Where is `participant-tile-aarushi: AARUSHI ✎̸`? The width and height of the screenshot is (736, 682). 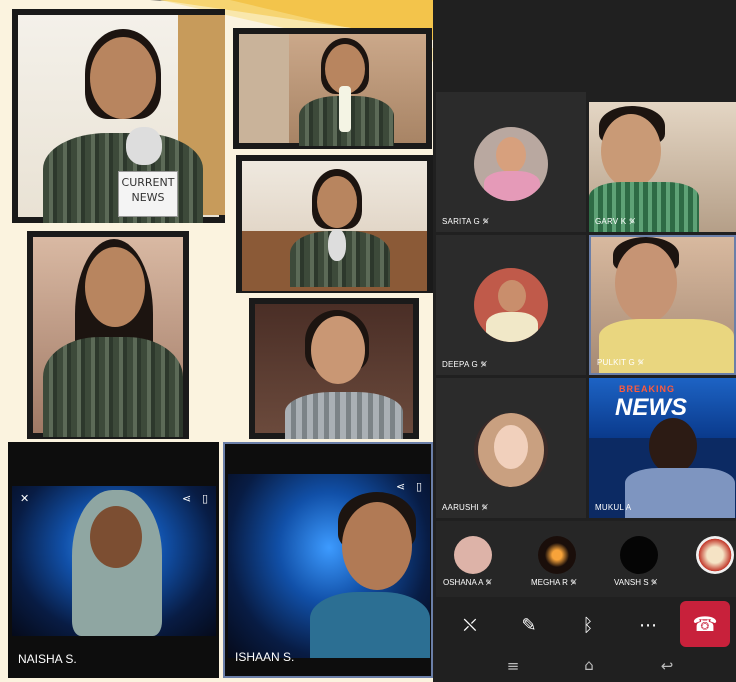
participant-tile-aarushi: AARUSHI ✎̸ is located at coordinates (511, 448).